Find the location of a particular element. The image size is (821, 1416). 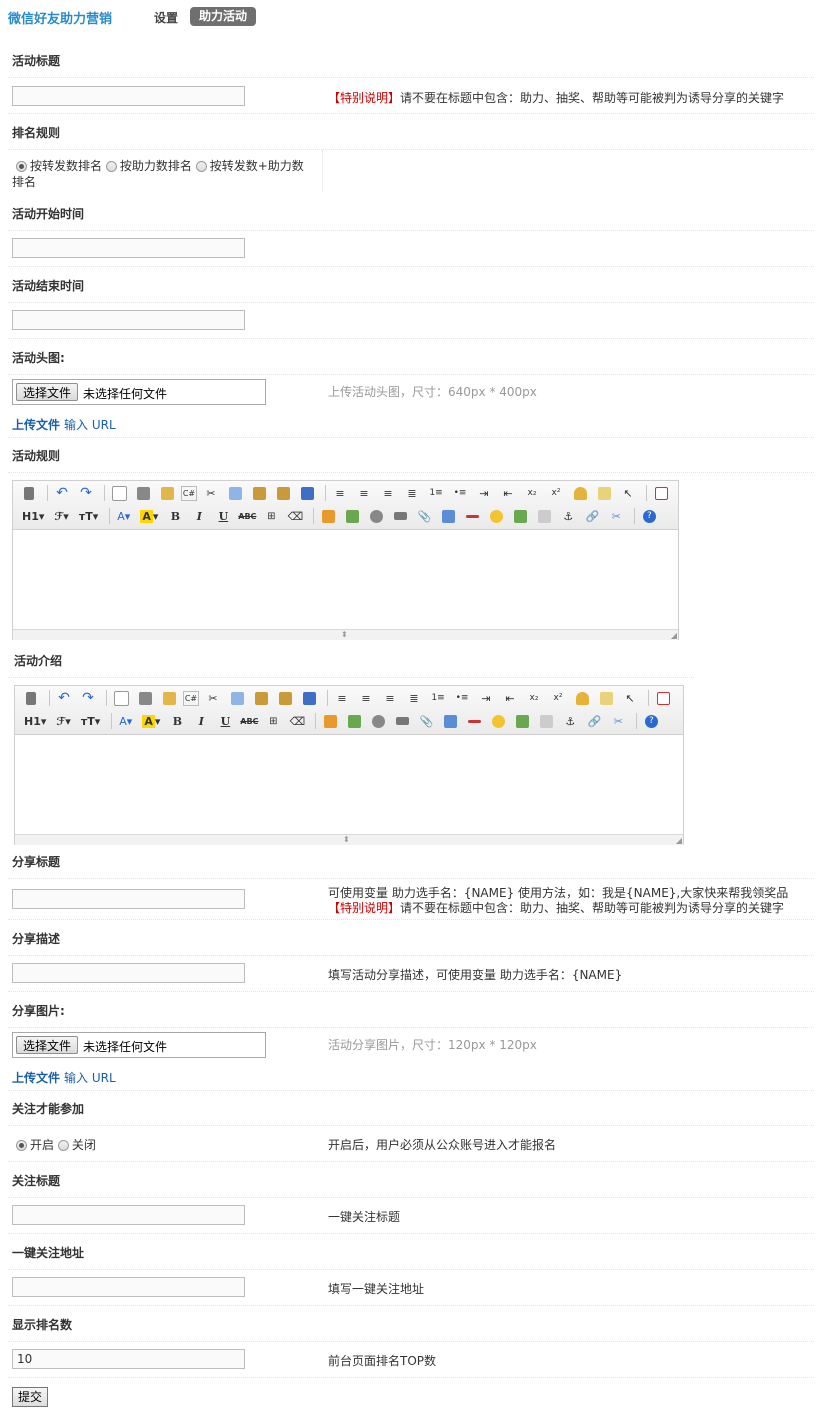

code-icon: C# is located at coordinates (189, 493).